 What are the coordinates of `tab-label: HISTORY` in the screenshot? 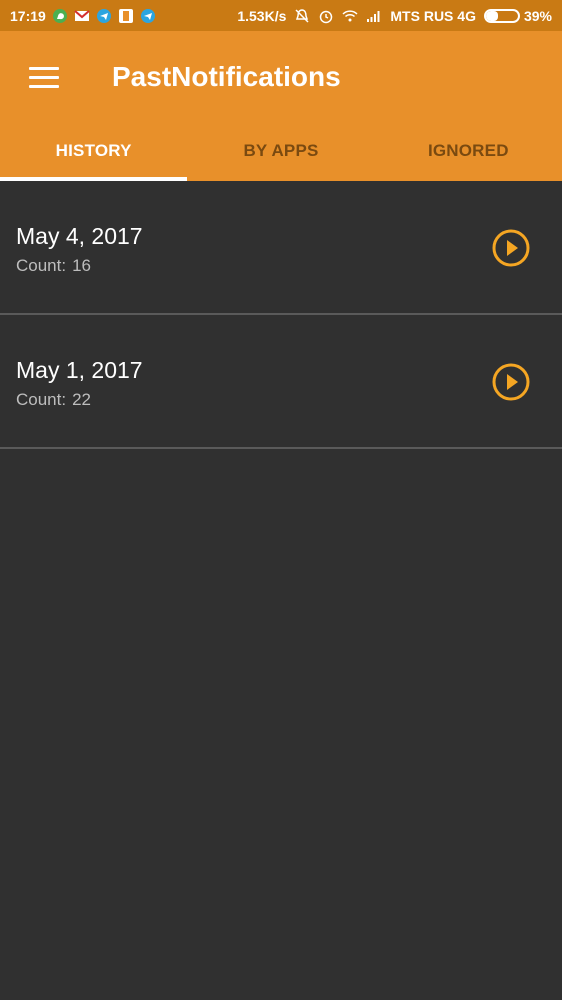 It's located at (93, 150).